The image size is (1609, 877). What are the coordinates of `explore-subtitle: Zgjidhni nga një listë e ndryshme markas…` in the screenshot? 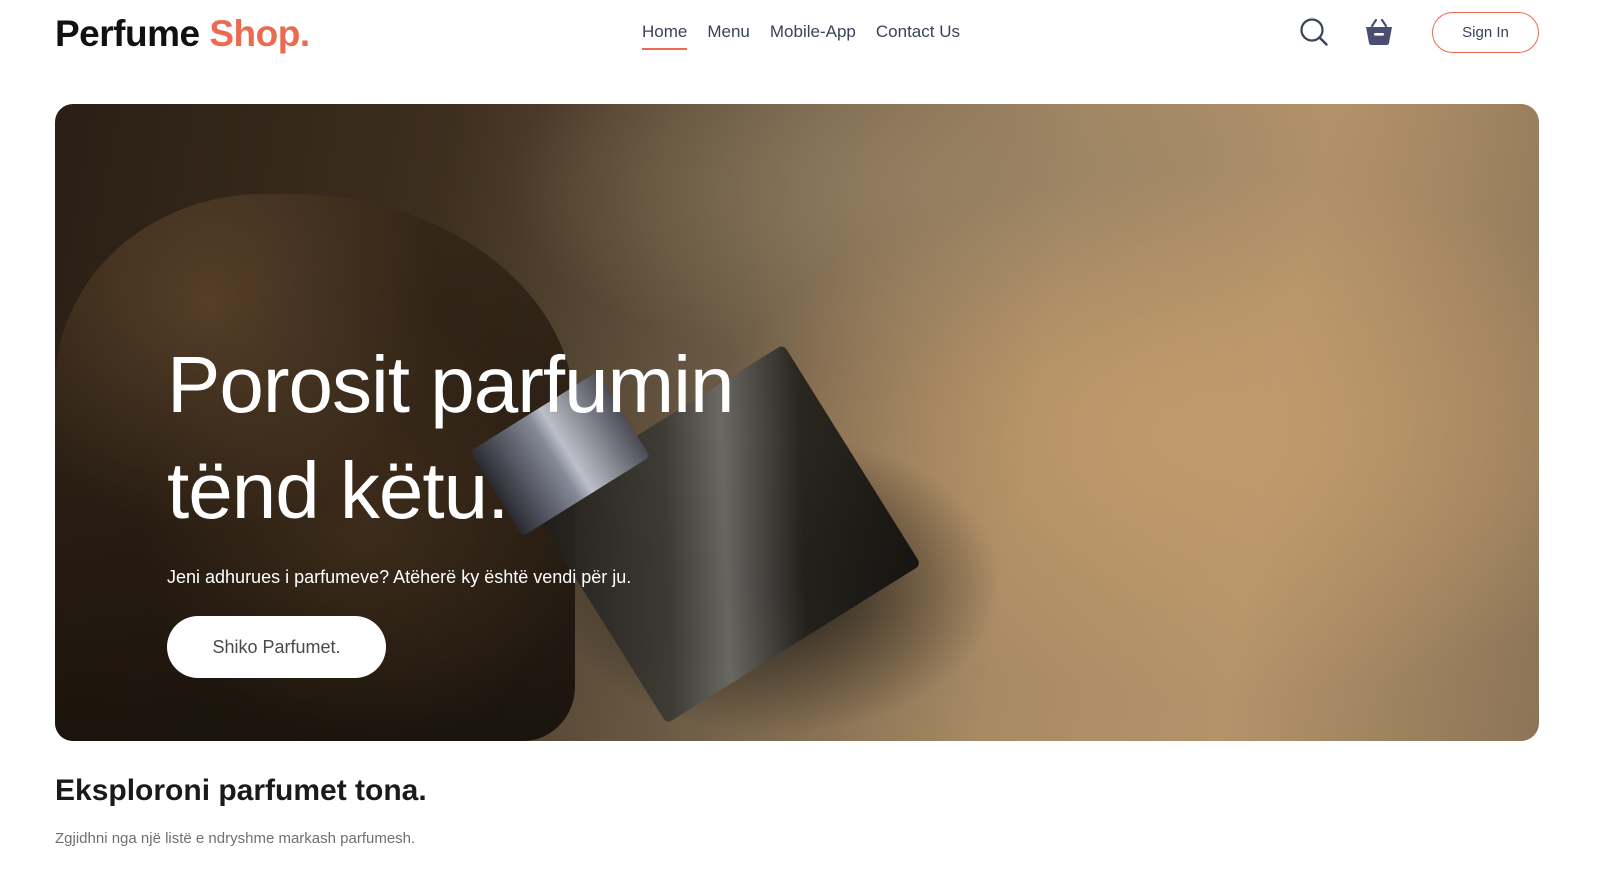 It's located at (235, 838).